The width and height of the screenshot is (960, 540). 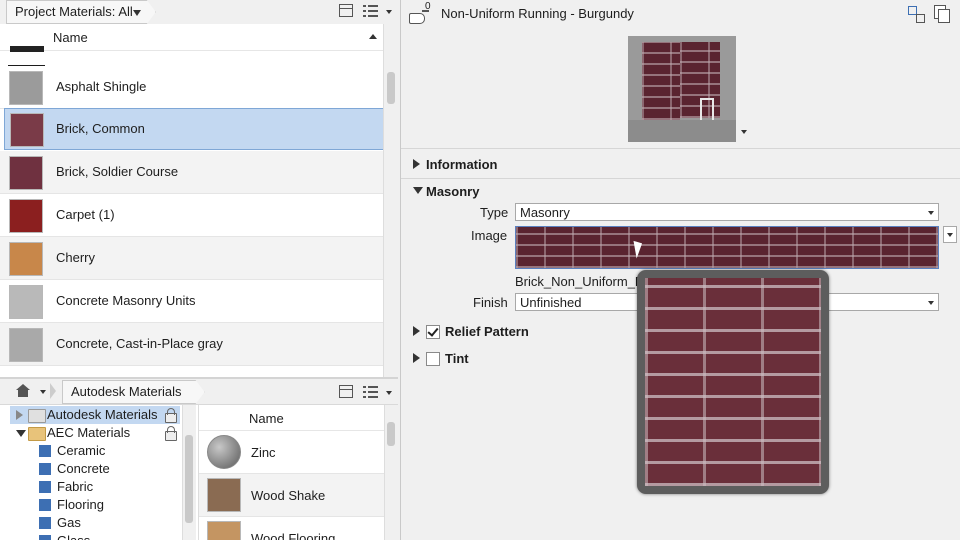 I want to click on section-title: Relief Pattern, so click(x=487, y=331).